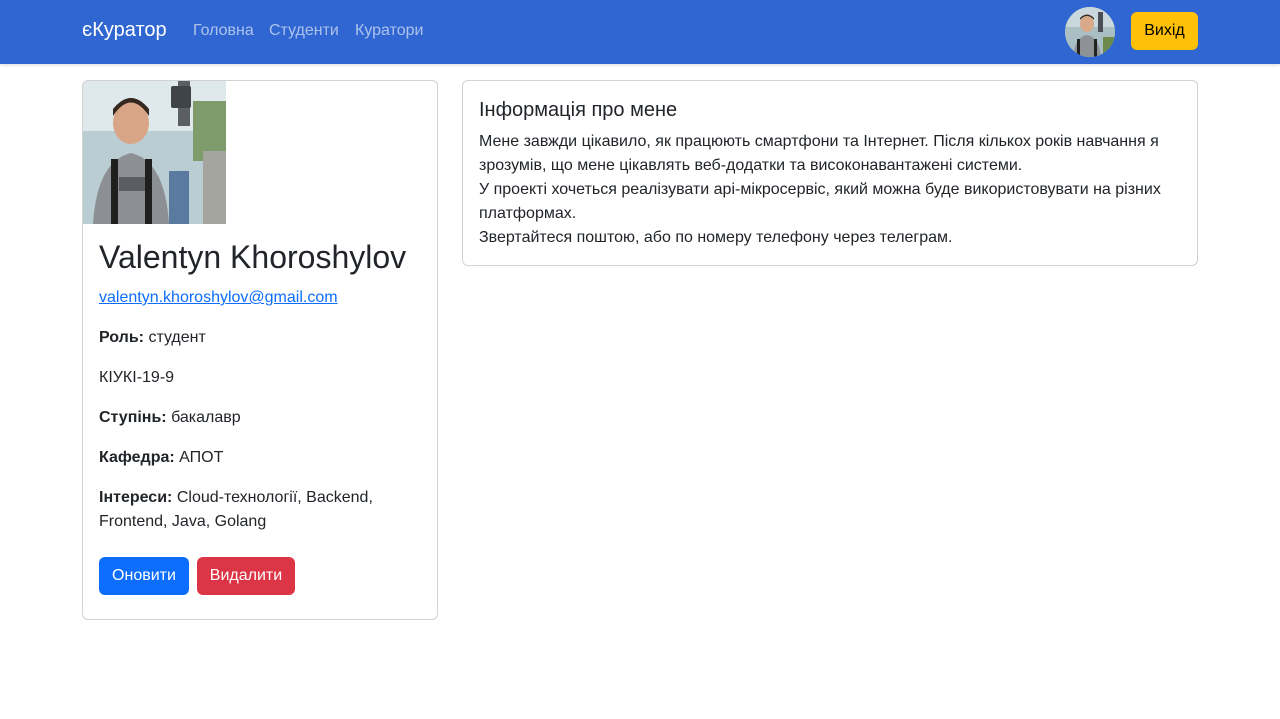  Describe the element at coordinates (201, 457) in the screenshot. I see `department-value: АПОТ` at that location.